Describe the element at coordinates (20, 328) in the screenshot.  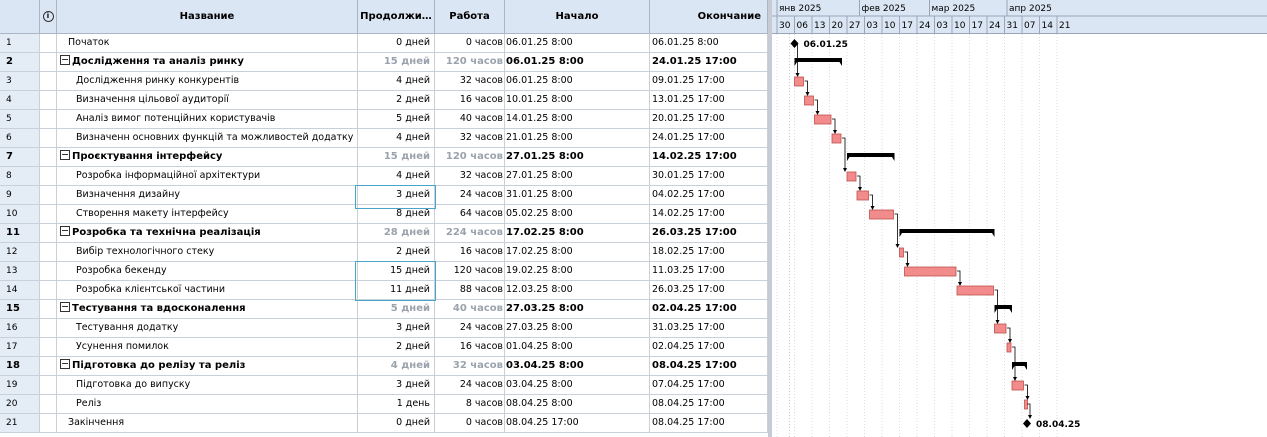
I see `row-id-cell: 16` at that location.